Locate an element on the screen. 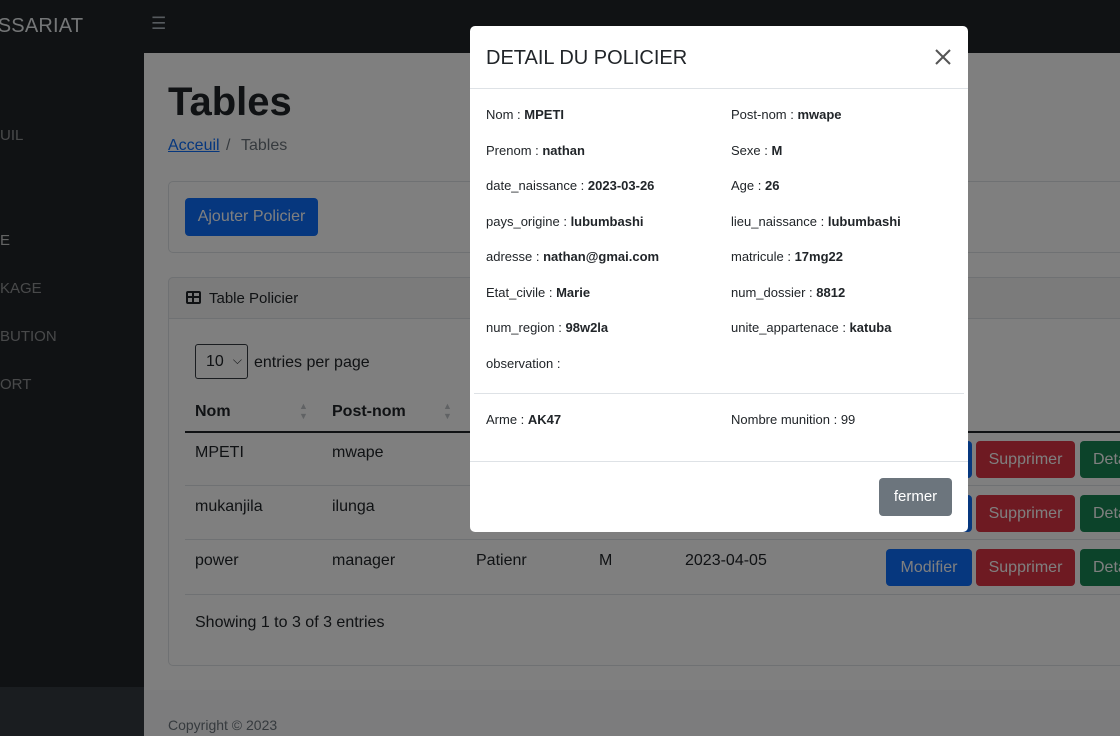 This screenshot has width=1120, height=736. field-value: 8812 is located at coordinates (831, 292).